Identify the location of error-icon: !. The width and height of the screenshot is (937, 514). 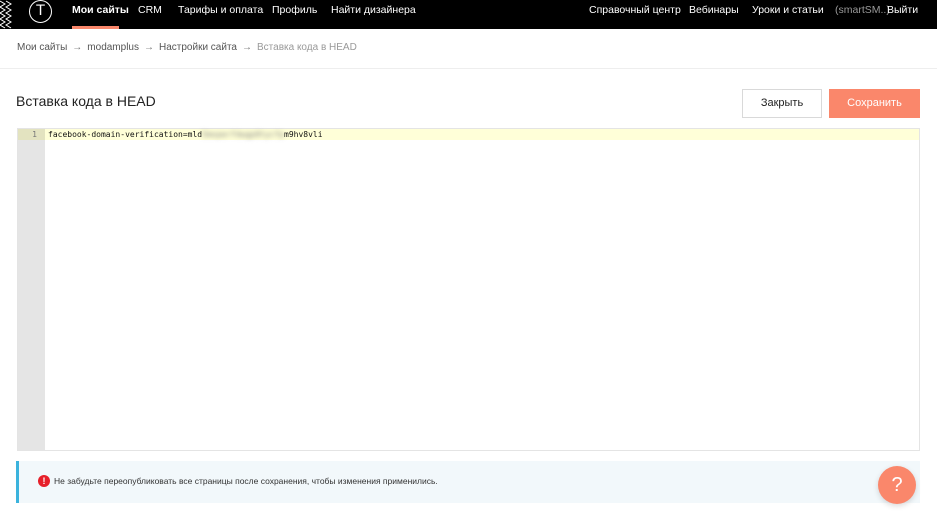
(44, 481).